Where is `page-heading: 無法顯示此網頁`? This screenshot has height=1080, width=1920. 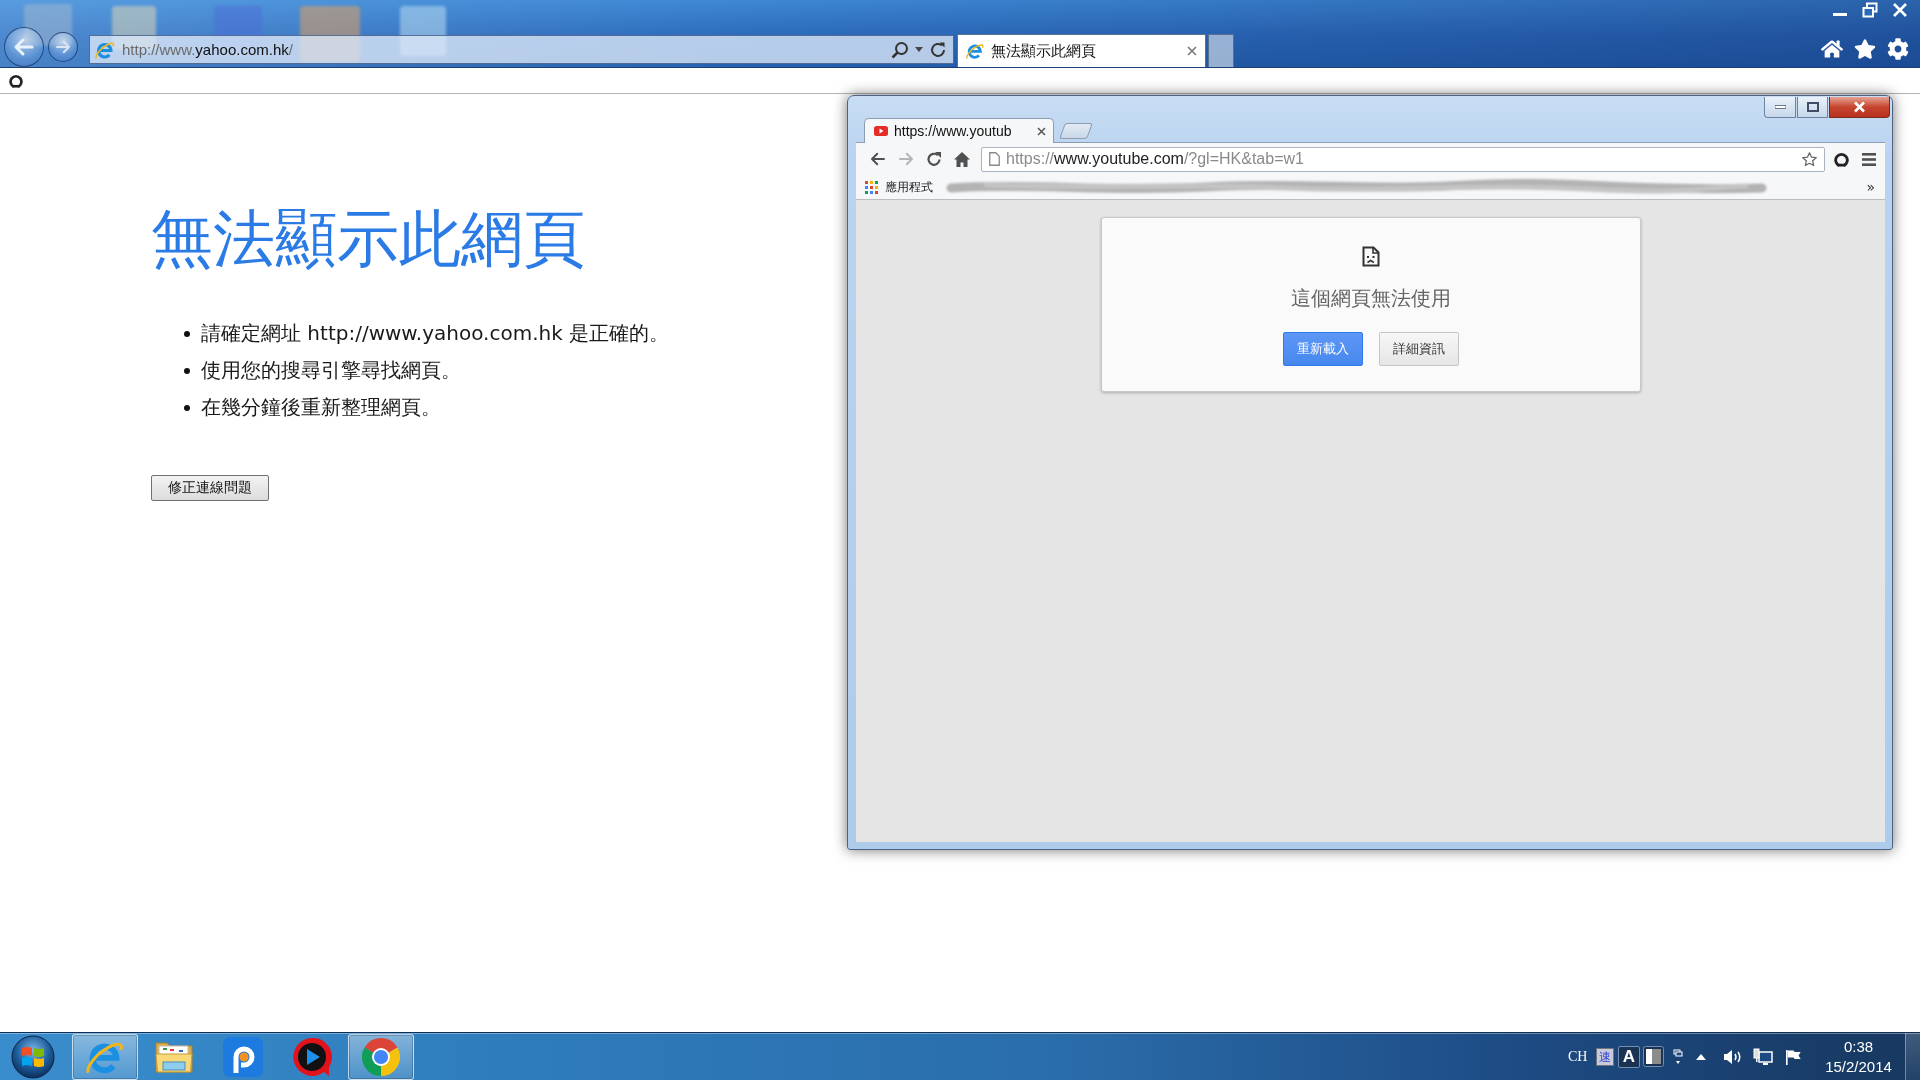
page-heading: 無法顯示此網頁 is located at coordinates (368, 239).